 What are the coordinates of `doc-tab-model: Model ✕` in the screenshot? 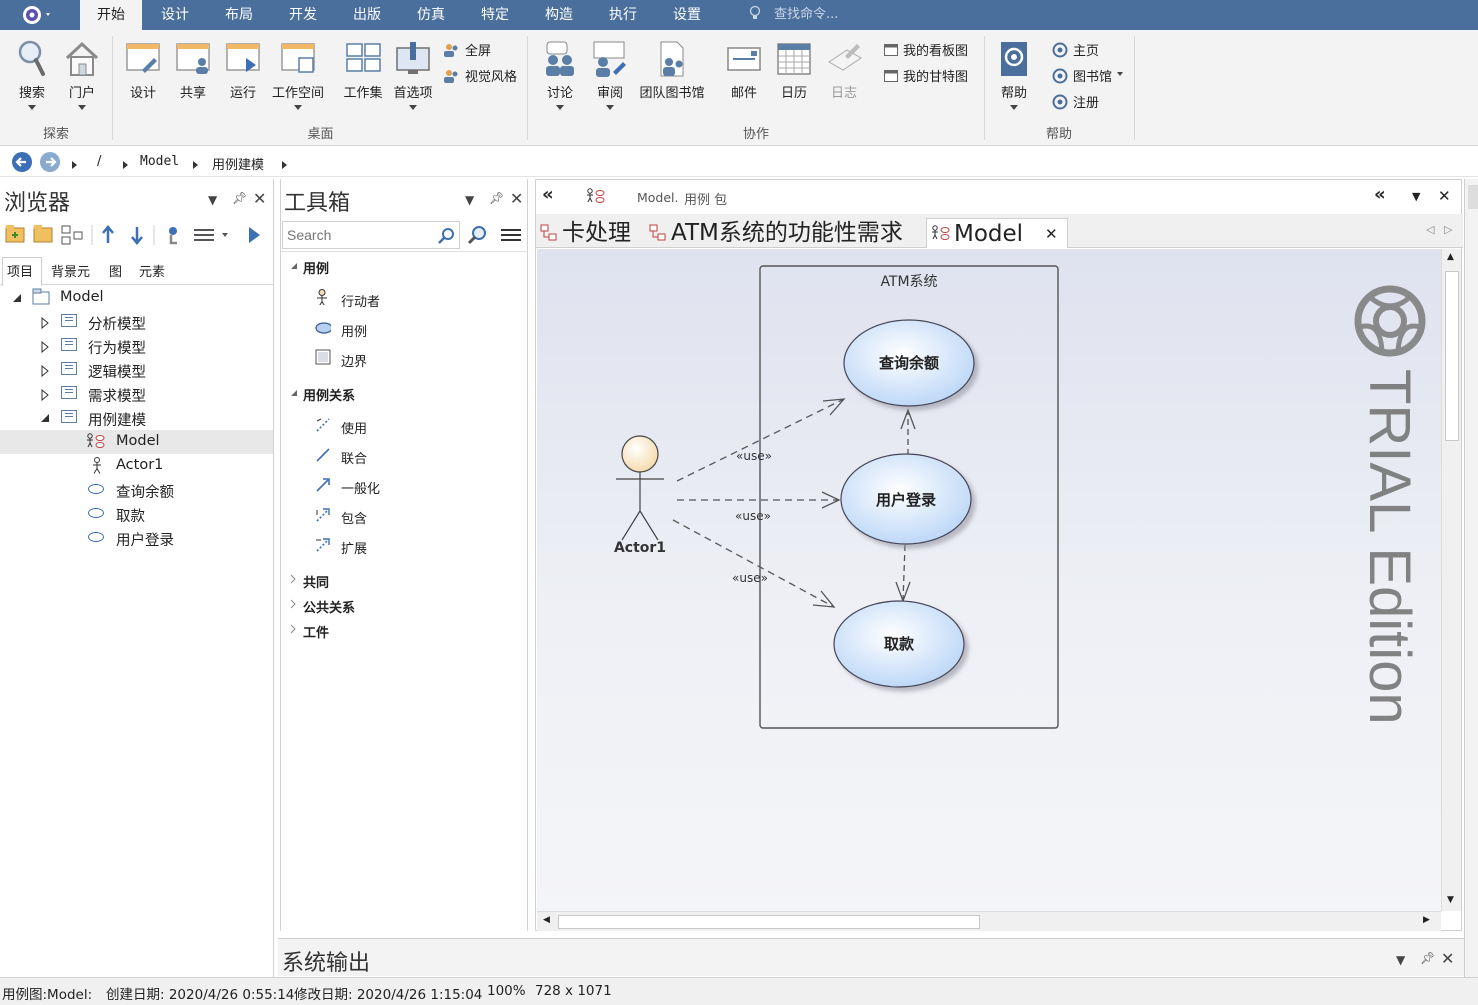 It's located at (997, 233).